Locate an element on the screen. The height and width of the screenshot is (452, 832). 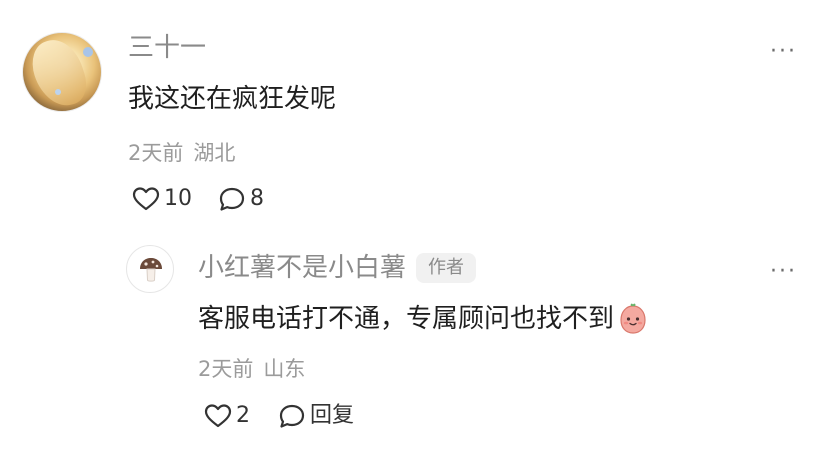
replier-avatar is located at coordinates (150, 269).